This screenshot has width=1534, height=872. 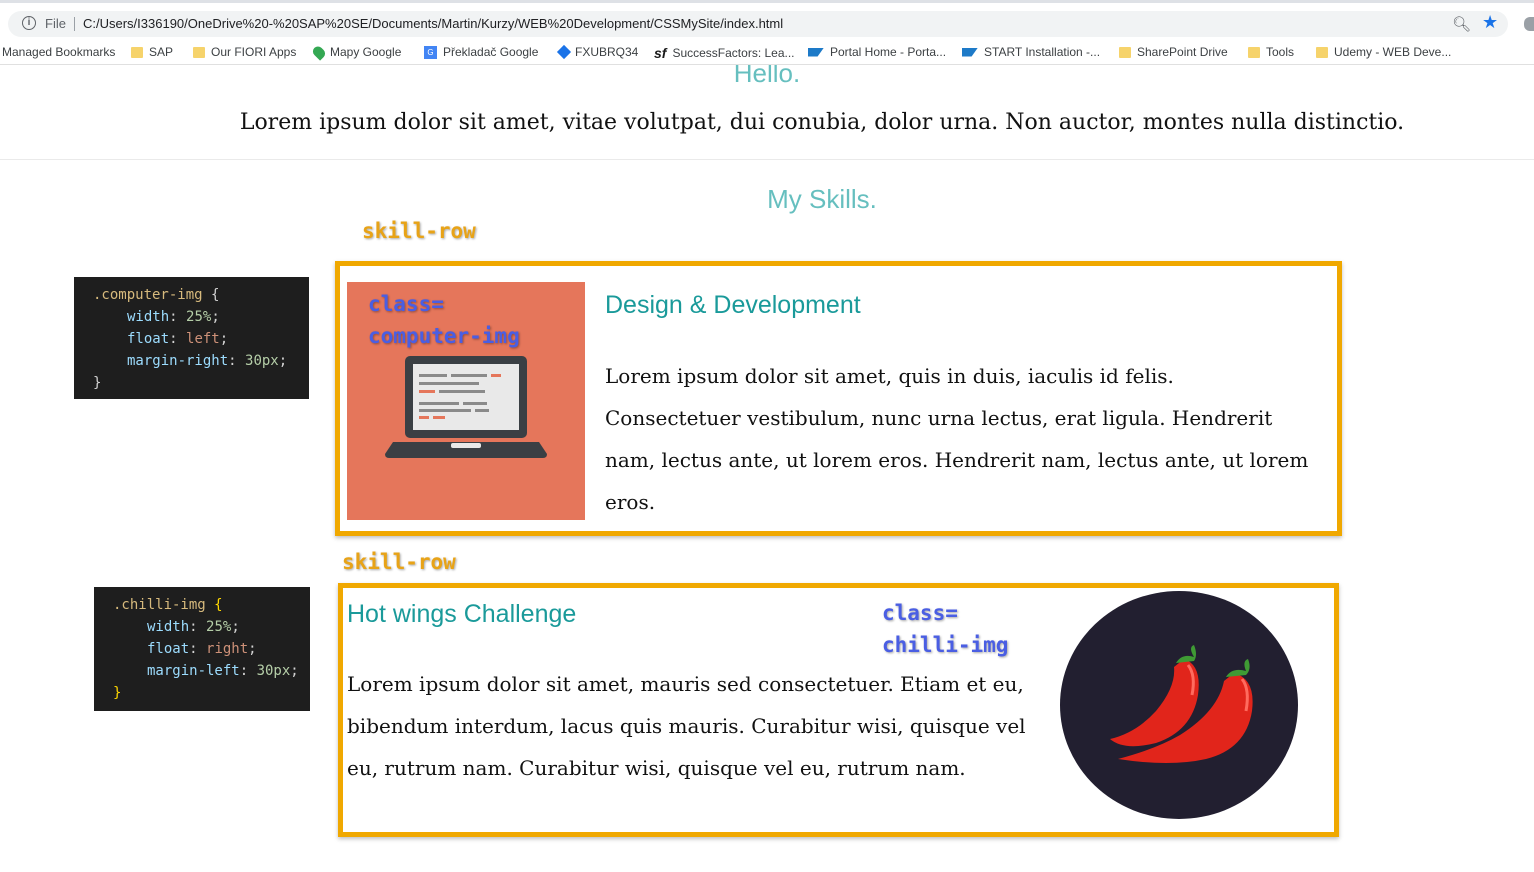 I want to click on bookmark-sap: SAP, so click(x=152, y=52).